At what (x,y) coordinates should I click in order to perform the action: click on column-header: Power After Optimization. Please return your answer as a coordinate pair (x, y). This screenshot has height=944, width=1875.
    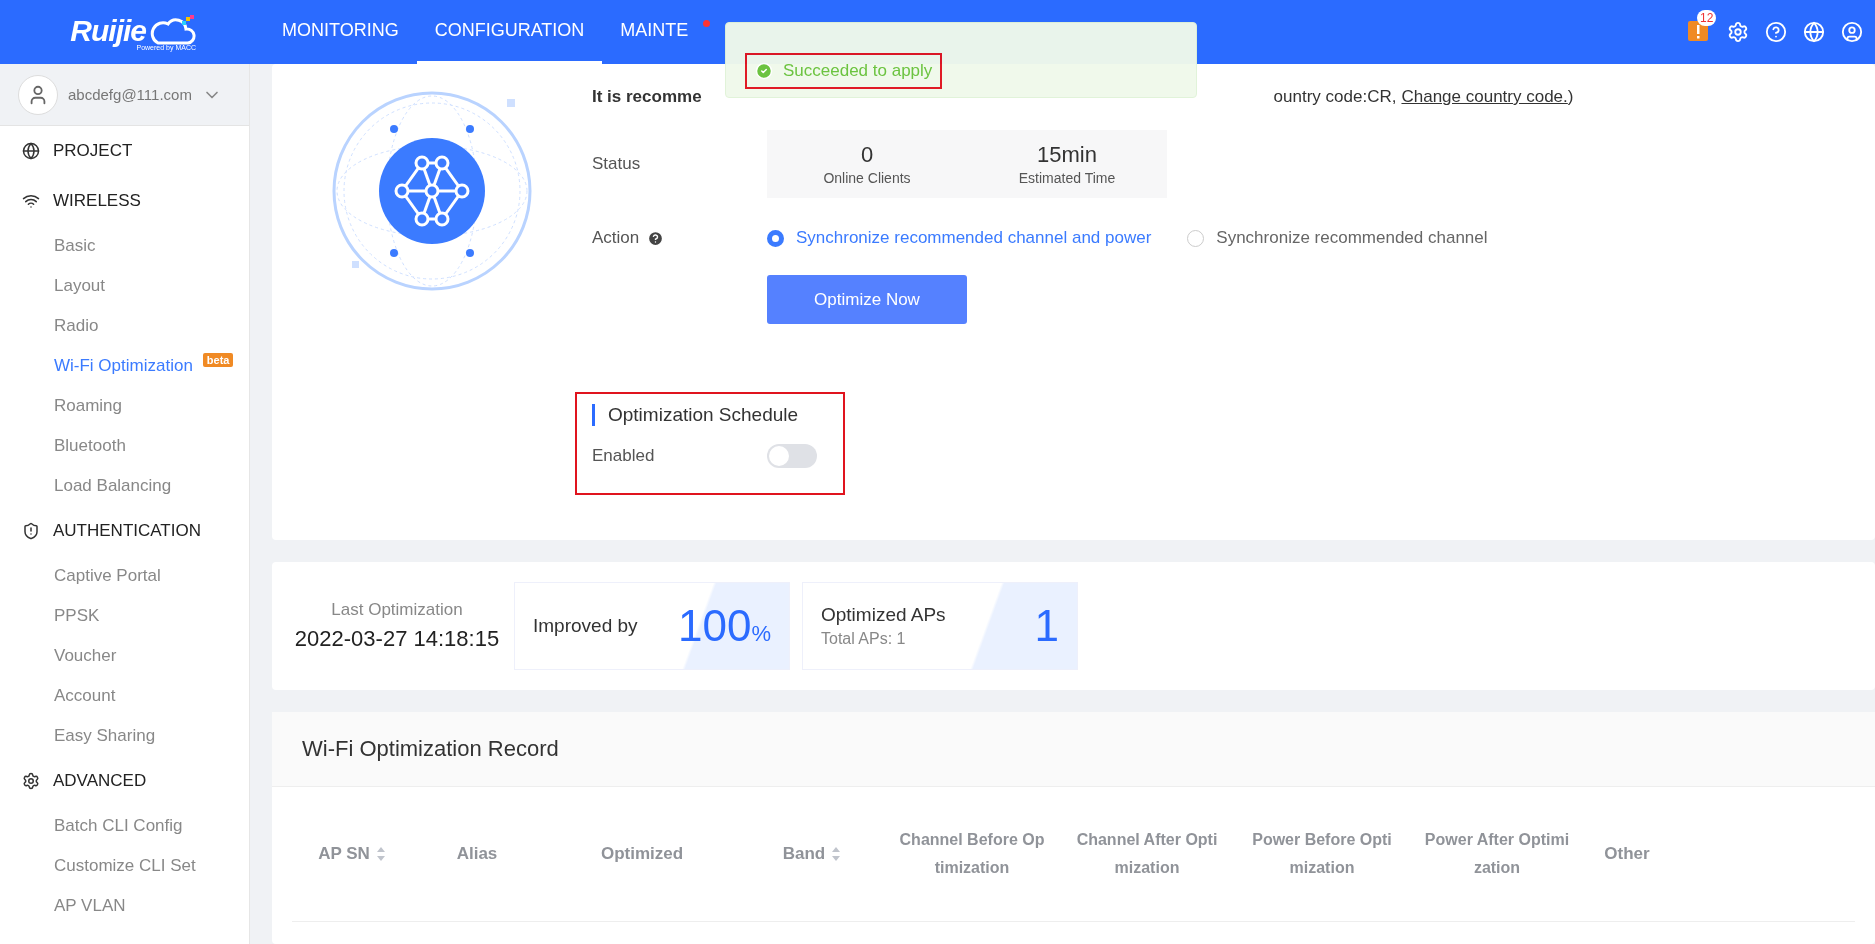
    Looking at the image, I should click on (1497, 854).